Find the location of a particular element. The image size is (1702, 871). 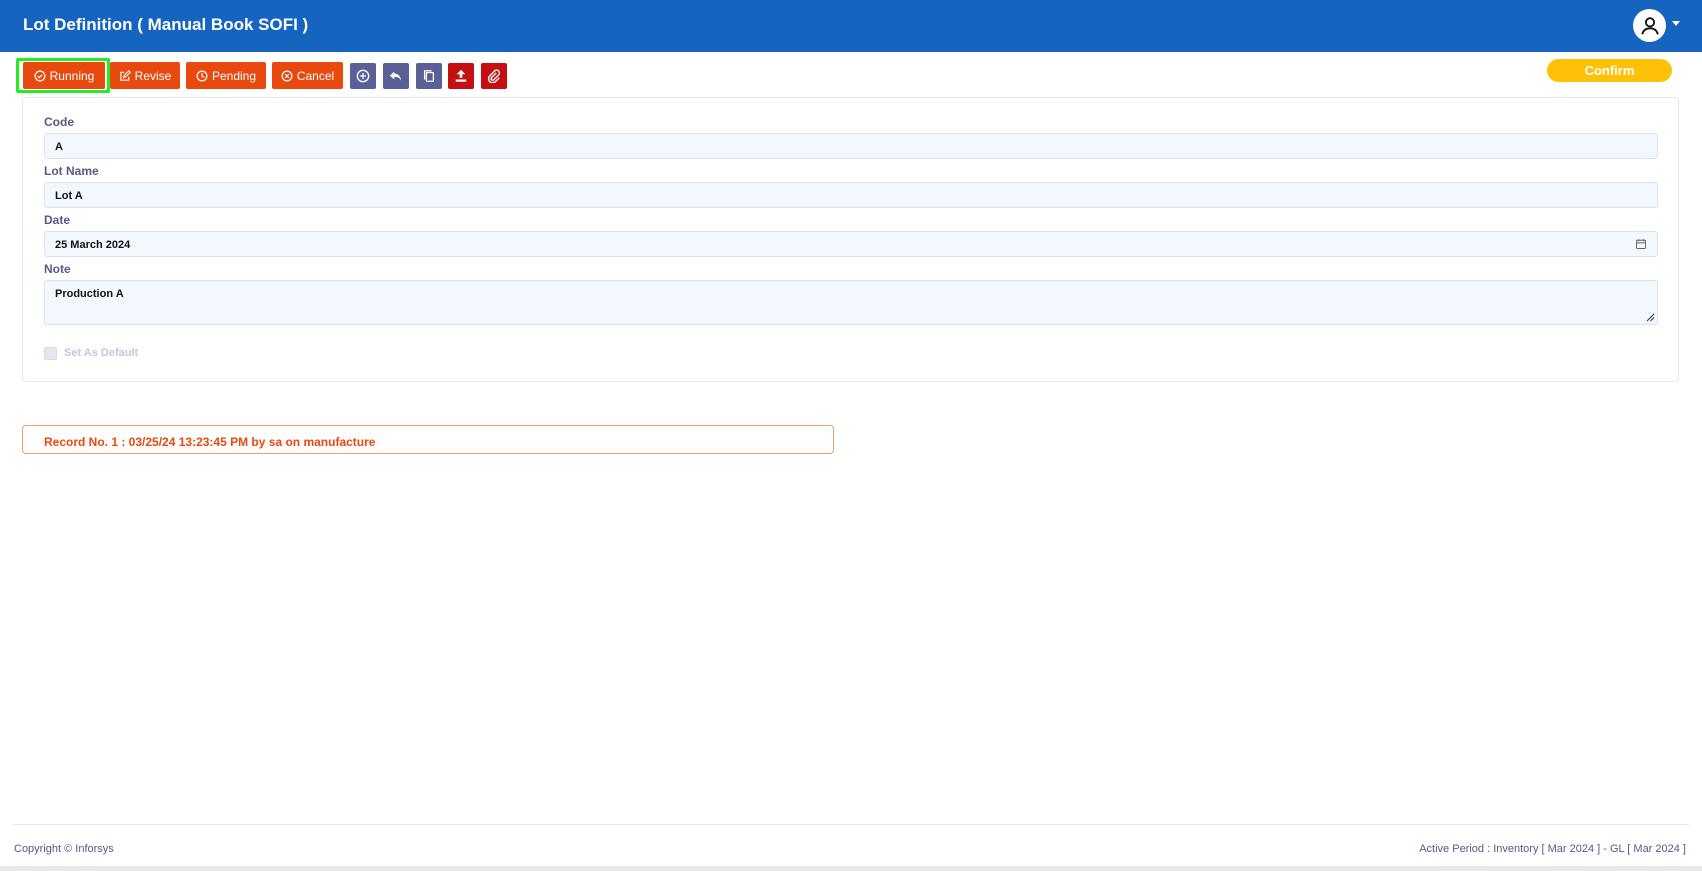

calendar-icon is located at coordinates (1641, 244).